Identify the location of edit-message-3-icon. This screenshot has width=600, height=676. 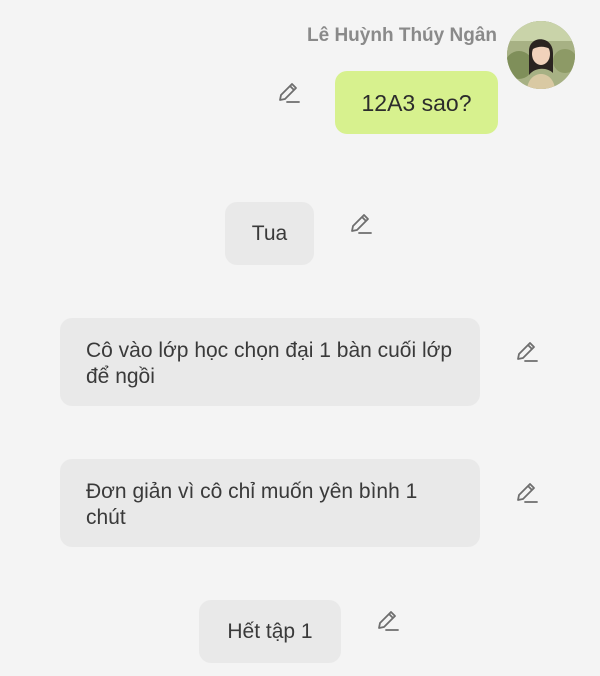
(527, 352).